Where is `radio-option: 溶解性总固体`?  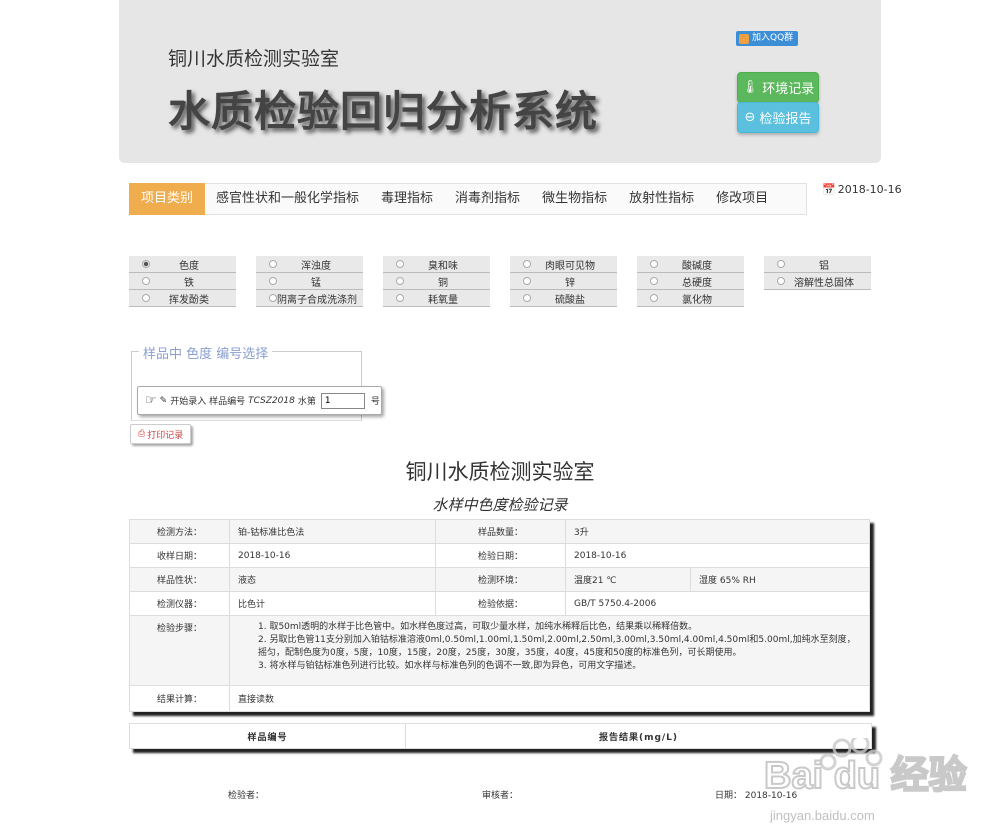
radio-option: 溶解性总固体 is located at coordinates (817, 281).